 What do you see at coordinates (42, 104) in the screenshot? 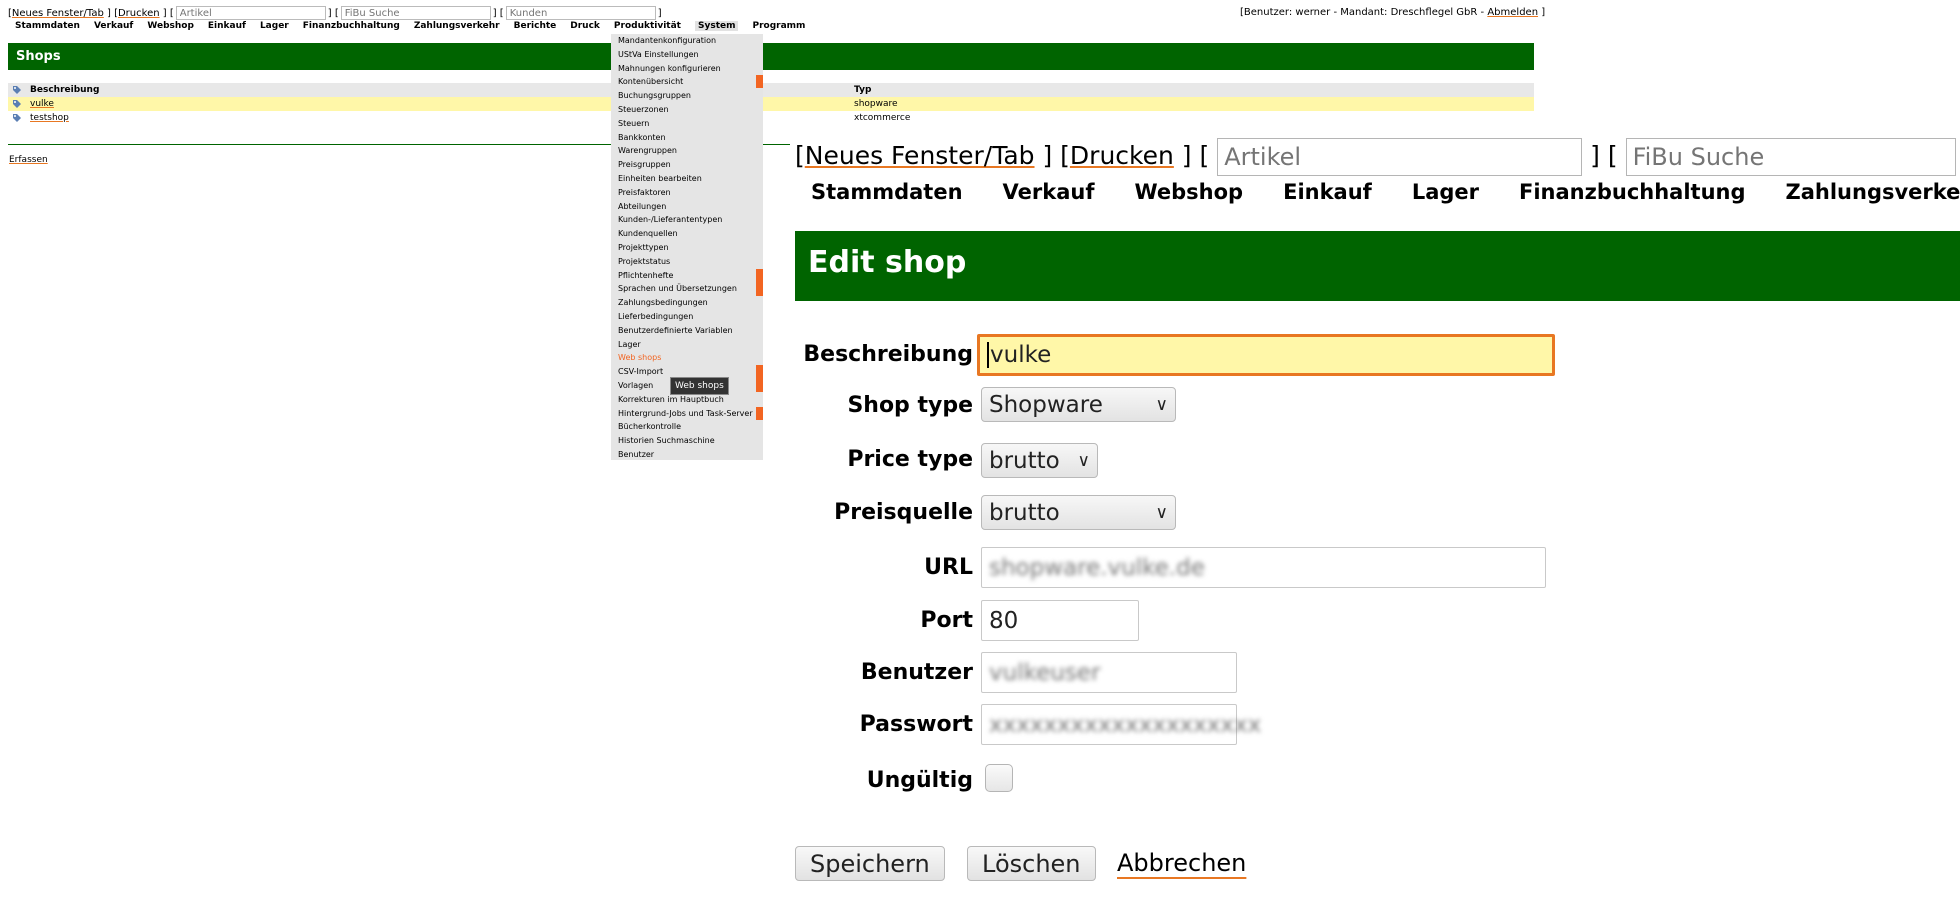
I see `shop-link: vulke` at bounding box center [42, 104].